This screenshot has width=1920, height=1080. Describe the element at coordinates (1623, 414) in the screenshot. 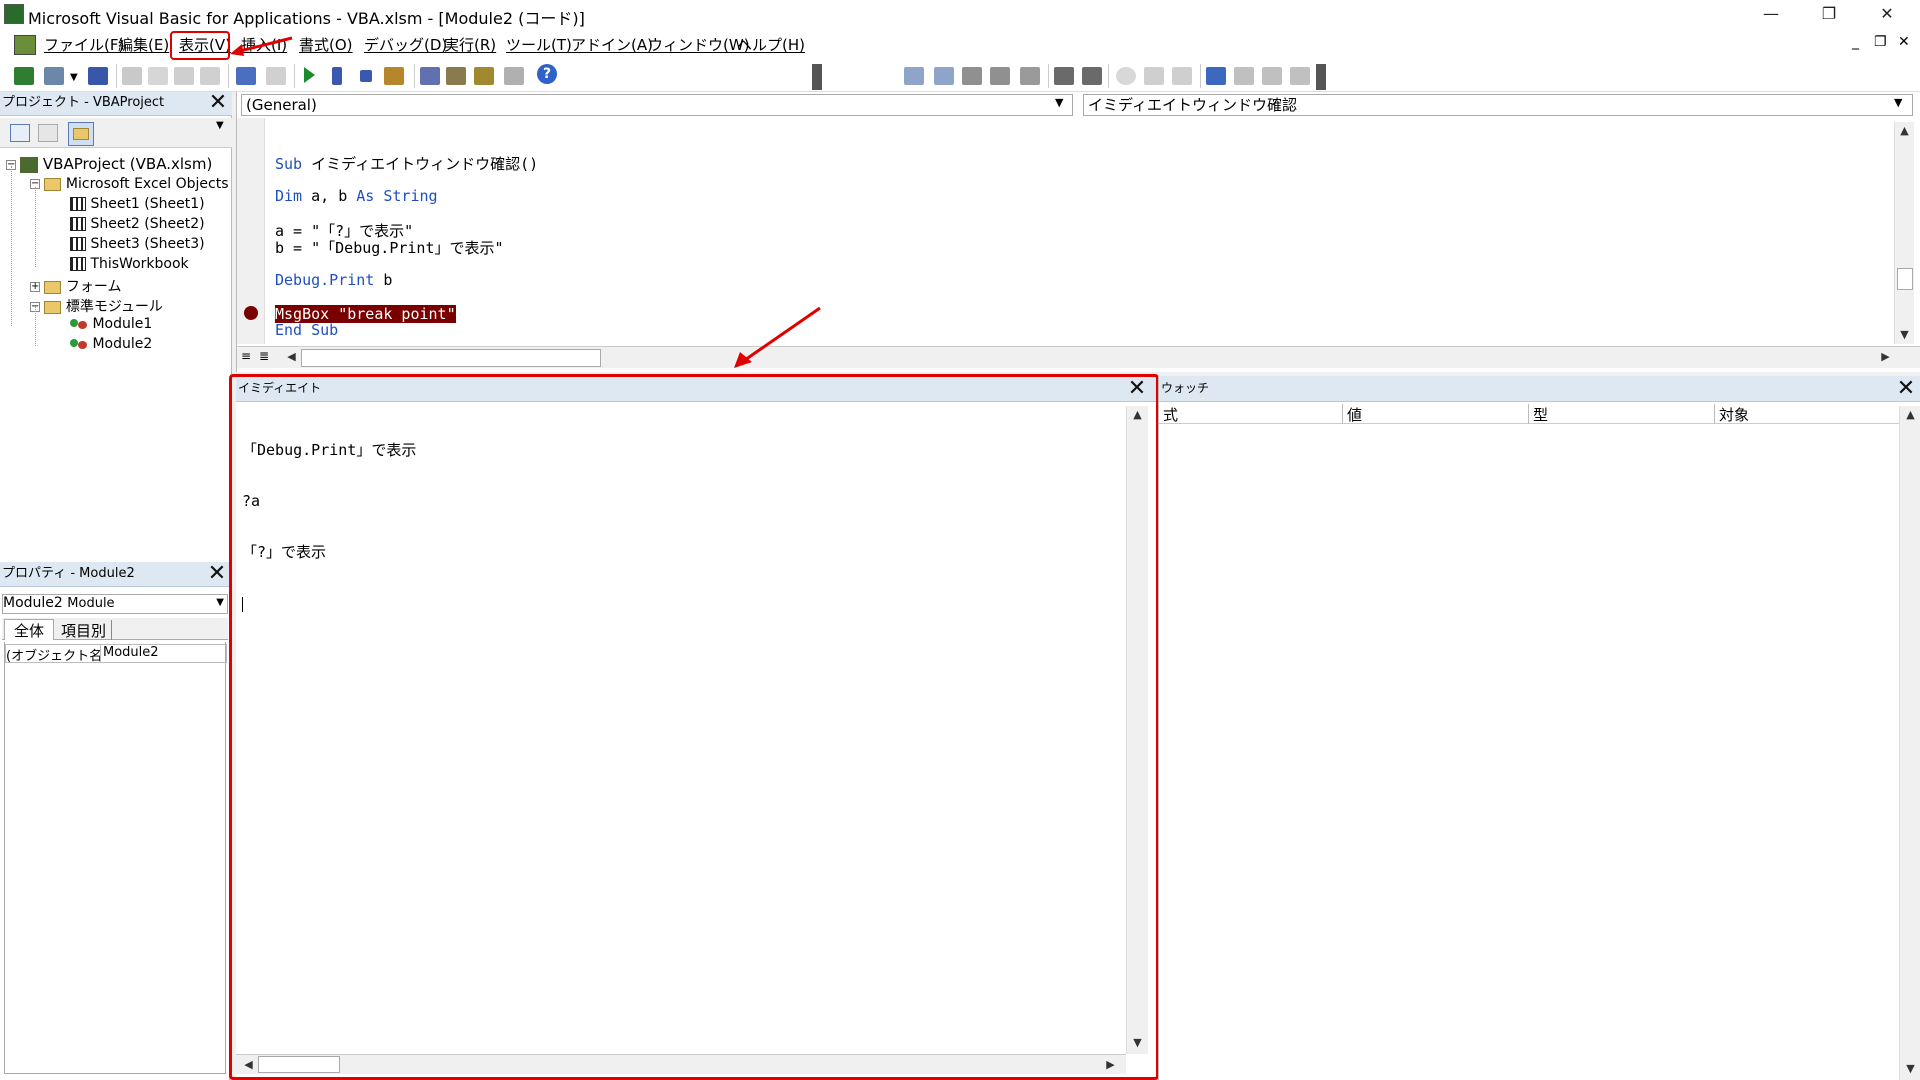

I see `watch-col-type: 型` at that location.